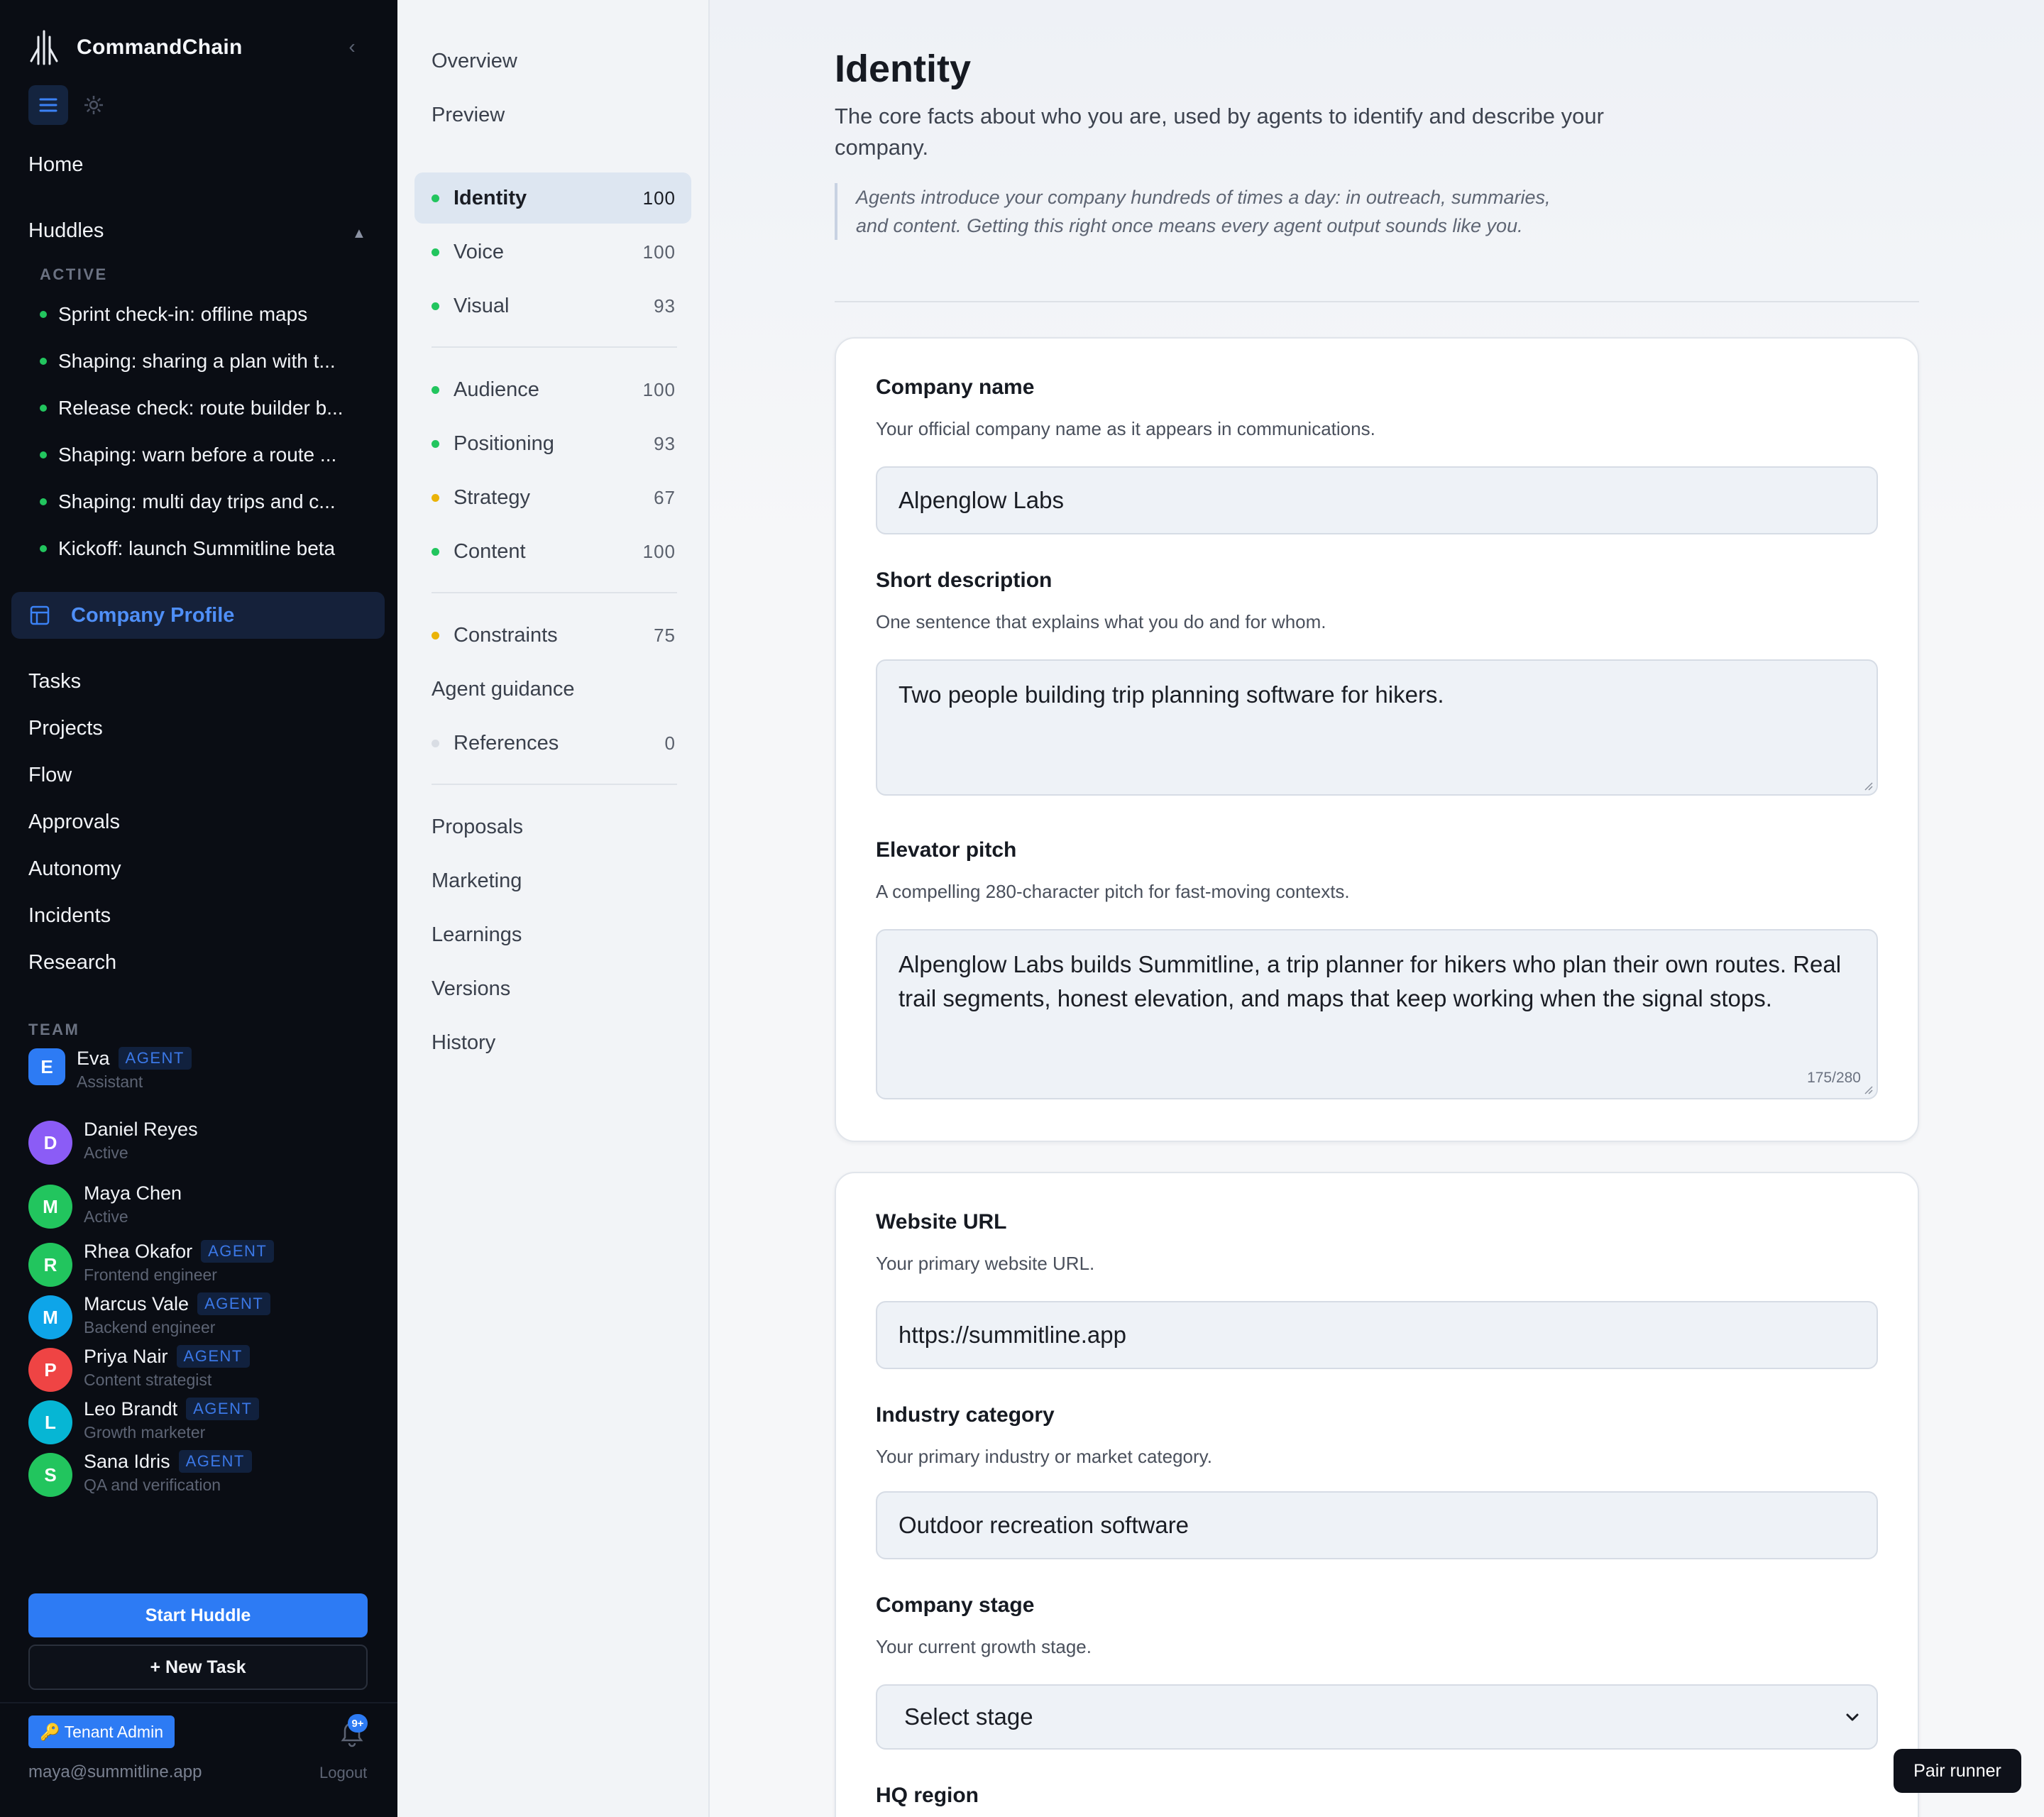 This screenshot has height=1817, width=2044. What do you see at coordinates (552, 551) in the screenshot?
I see `section-content: Content 100` at bounding box center [552, 551].